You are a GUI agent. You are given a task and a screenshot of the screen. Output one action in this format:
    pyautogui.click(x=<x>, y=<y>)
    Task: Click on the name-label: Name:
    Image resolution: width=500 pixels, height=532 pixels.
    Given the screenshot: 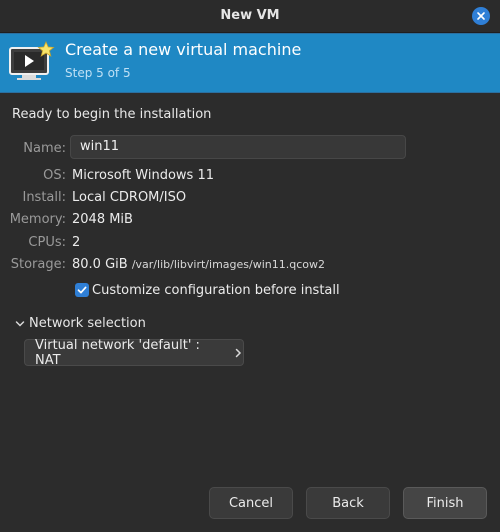 What is the action you would take?
    pyautogui.click(x=44, y=148)
    